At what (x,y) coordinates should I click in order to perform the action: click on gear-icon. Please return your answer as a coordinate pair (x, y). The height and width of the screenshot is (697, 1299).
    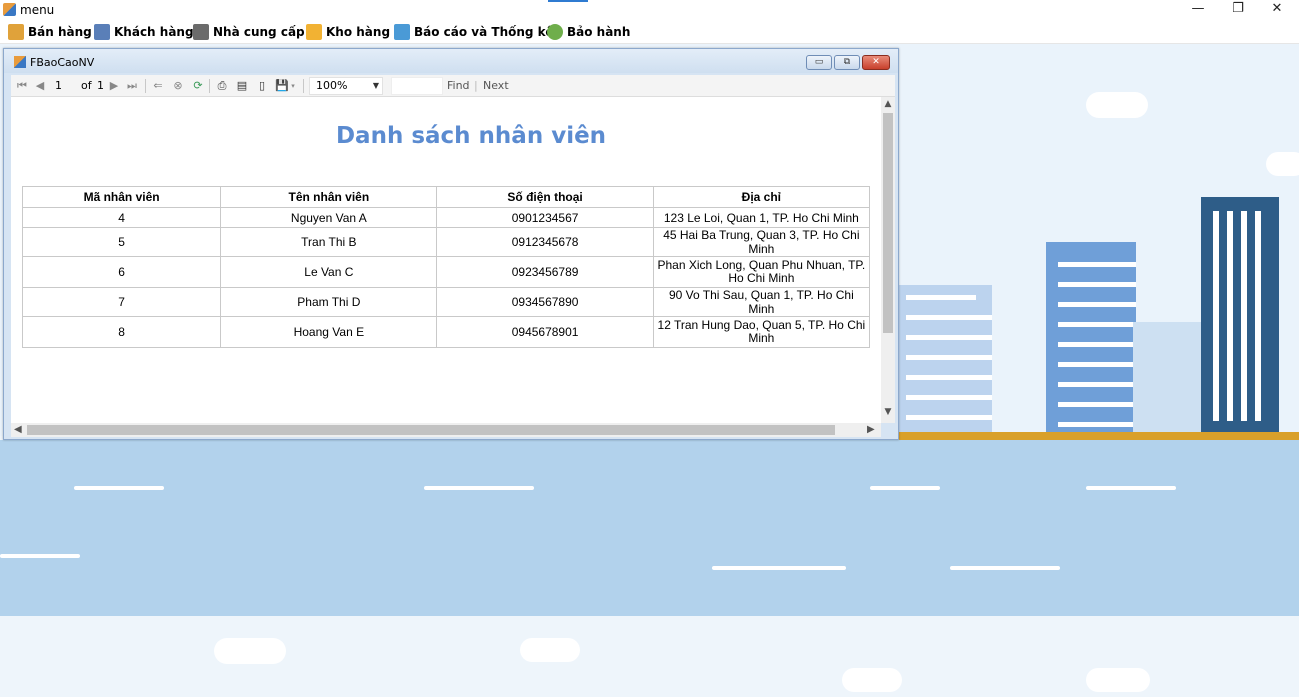
    Looking at the image, I should click on (555, 32).